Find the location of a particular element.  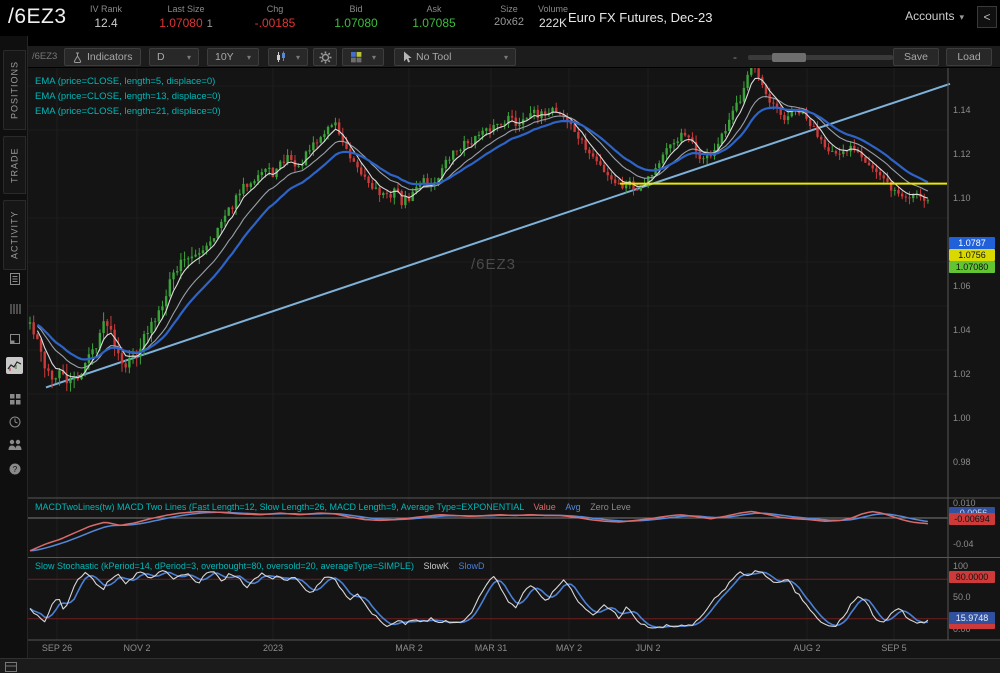

macd-axis-label: -0.04 is located at coordinates (963, 544).